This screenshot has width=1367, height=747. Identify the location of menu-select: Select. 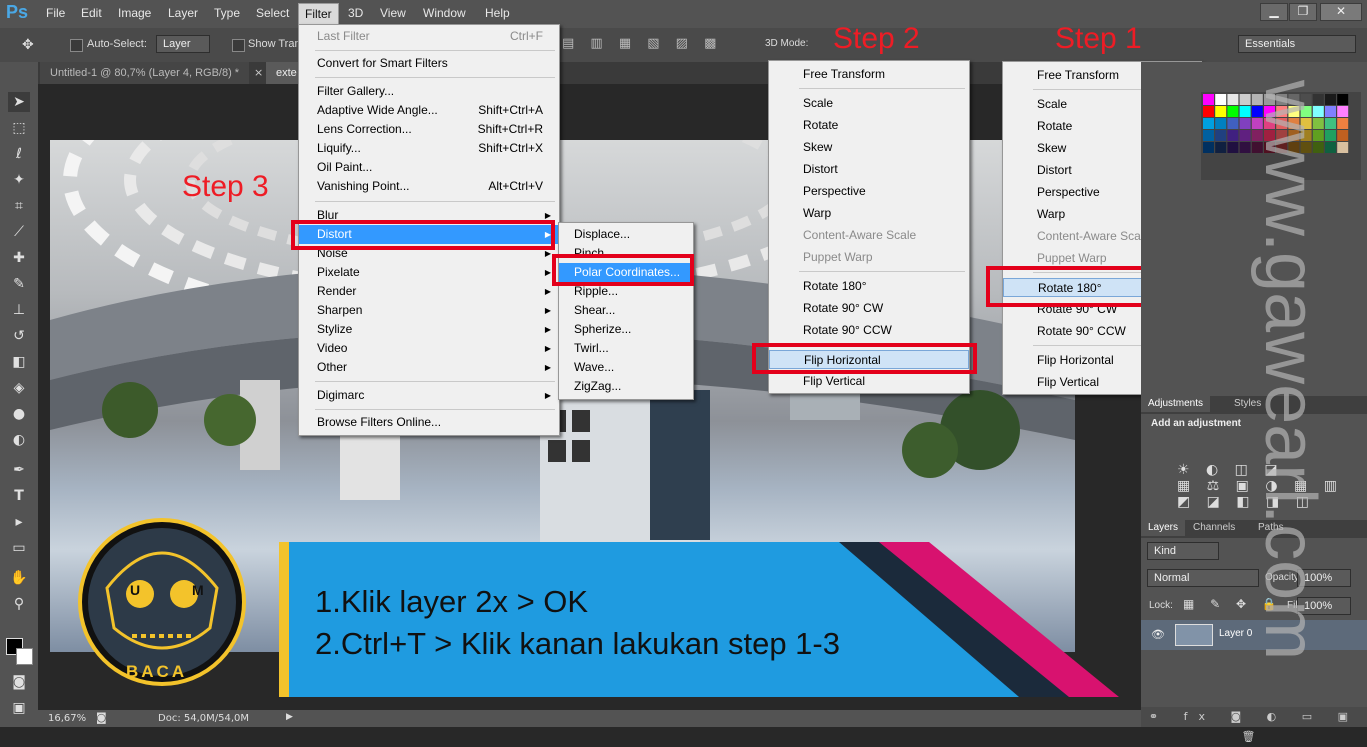
(272, 13).